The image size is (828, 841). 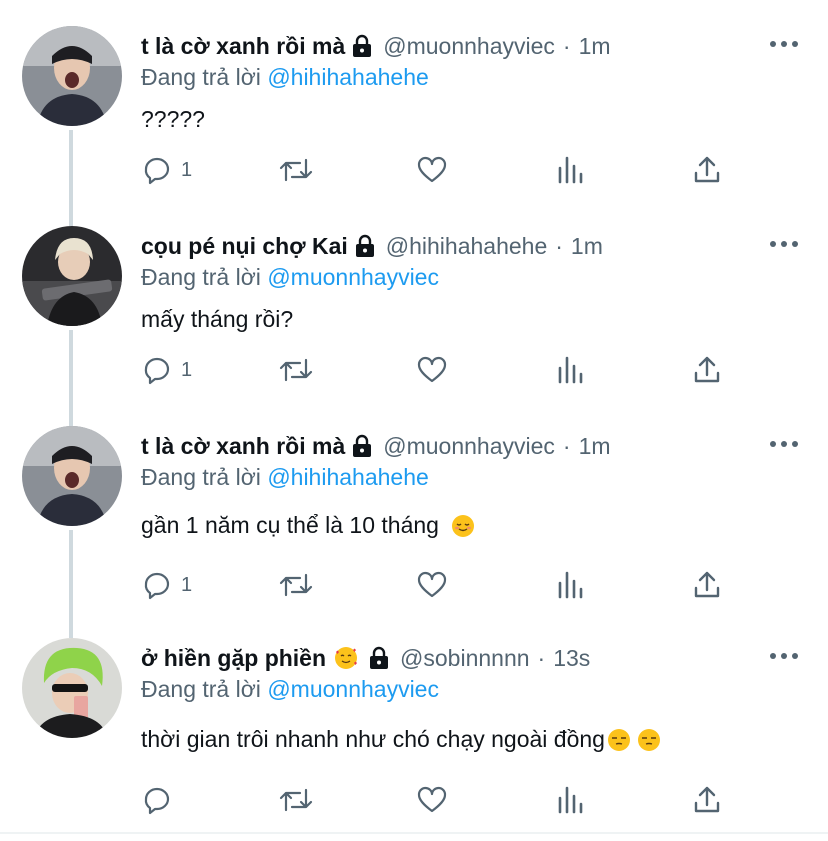 What do you see at coordinates (414, 833) in the screenshot?
I see `divider` at bounding box center [414, 833].